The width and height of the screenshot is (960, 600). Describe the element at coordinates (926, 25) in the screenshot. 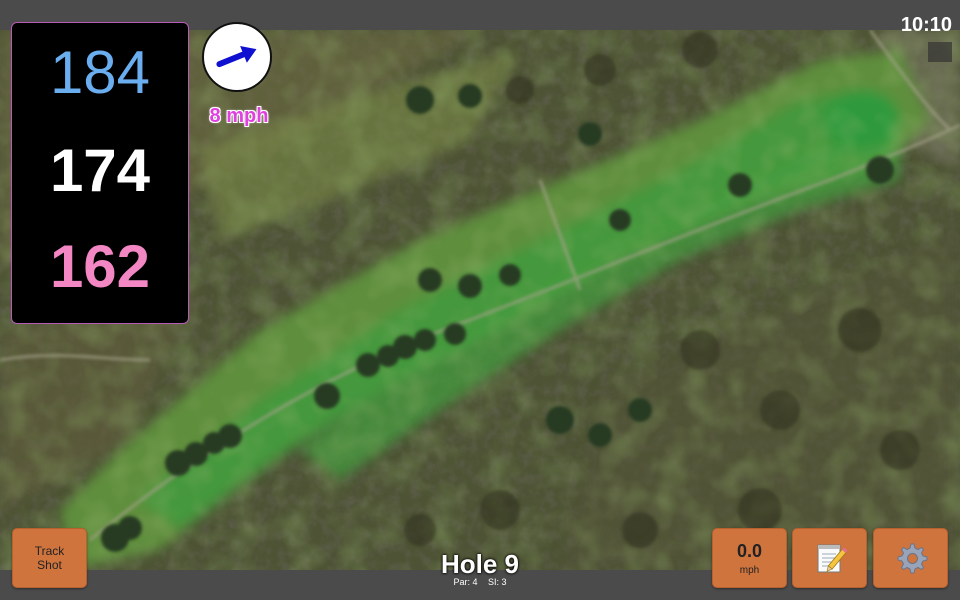

I see `clock: 10:10` at that location.